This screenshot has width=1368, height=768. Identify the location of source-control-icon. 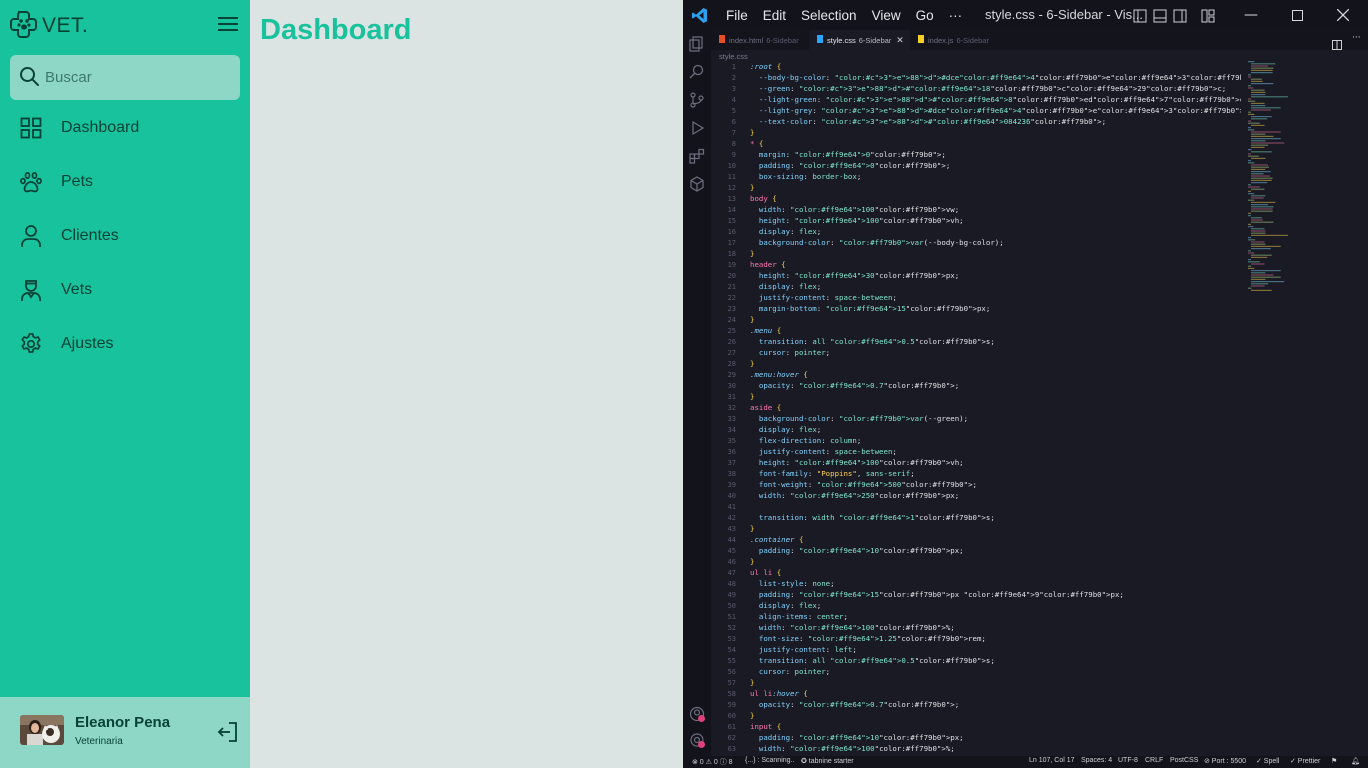
(697, 100).